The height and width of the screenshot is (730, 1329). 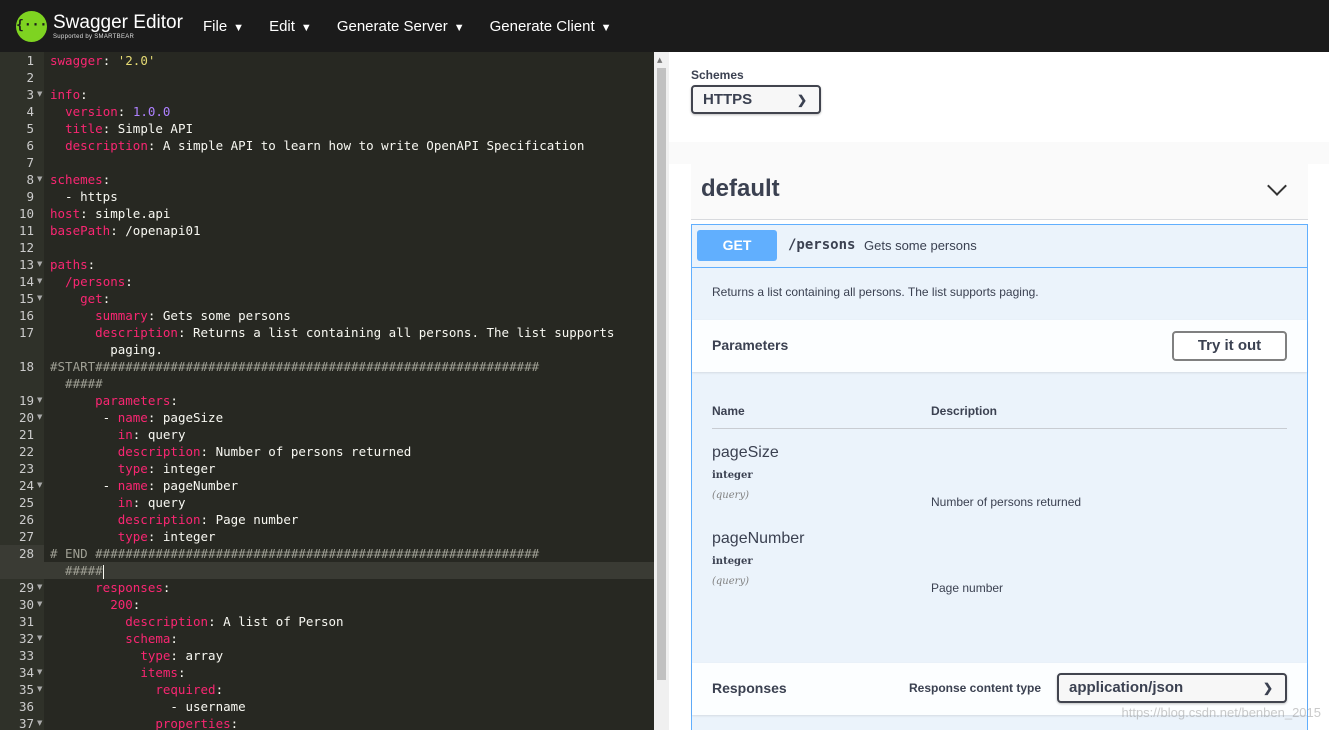 I want to click on tag-default: default, so click(x=999, y=192).